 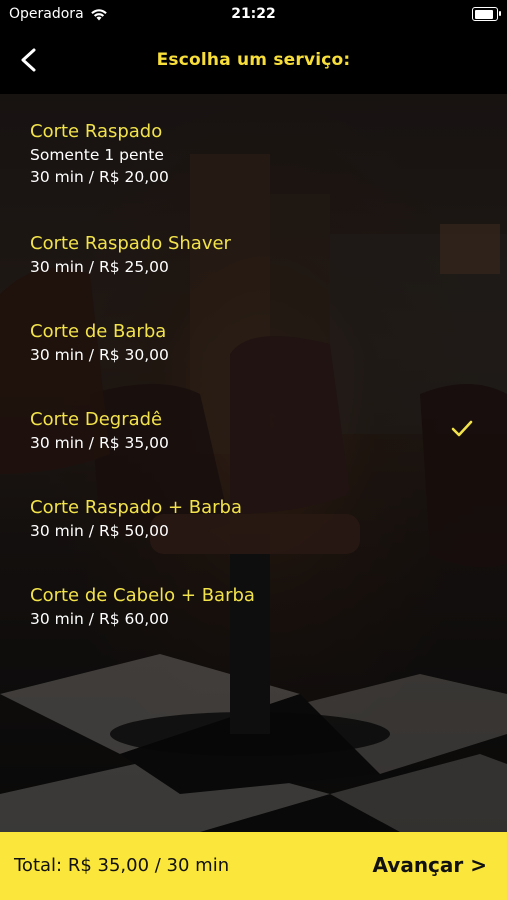 What do you see at coordinates (430, 865) in the screenshot?
I see `next-button: Avançar >` at bounding box center [430, 865].